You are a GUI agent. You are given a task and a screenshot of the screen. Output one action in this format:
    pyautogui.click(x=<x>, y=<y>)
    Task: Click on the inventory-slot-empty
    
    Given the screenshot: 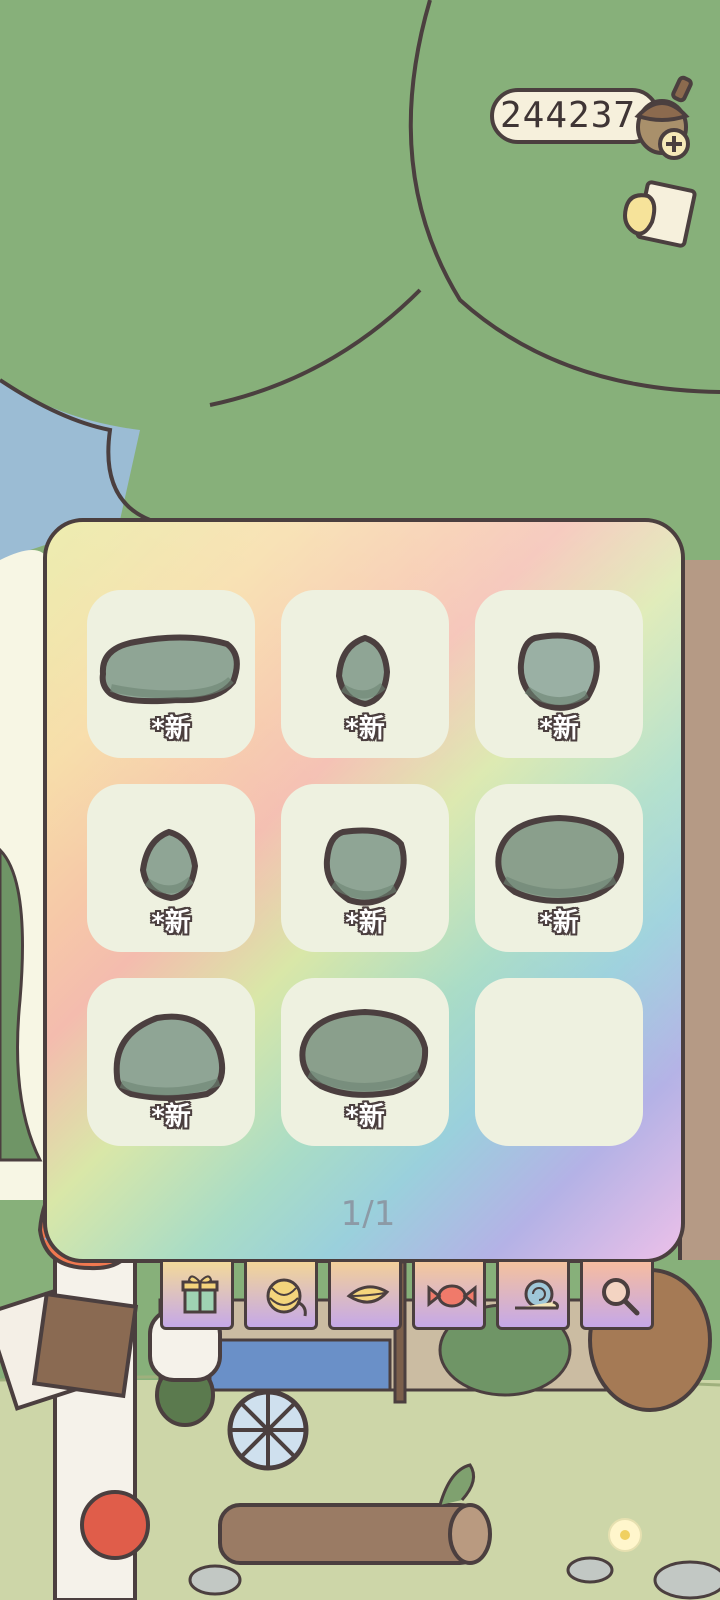 What is the action you would take?
    pyautogui.click(x=559, y=1062)
    